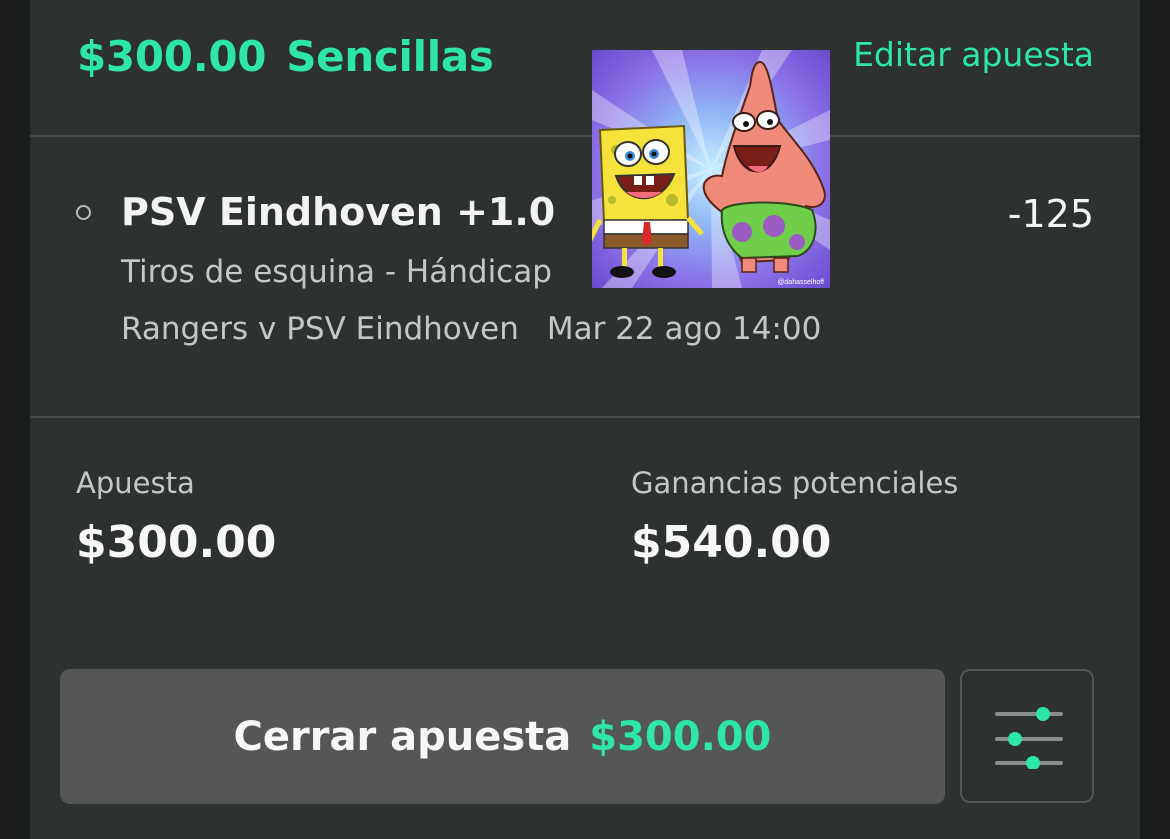 This screenshot has height=839, width=1170. I want to click on event-name: Rangers v PSV Eindhoven, so click(320, 329).